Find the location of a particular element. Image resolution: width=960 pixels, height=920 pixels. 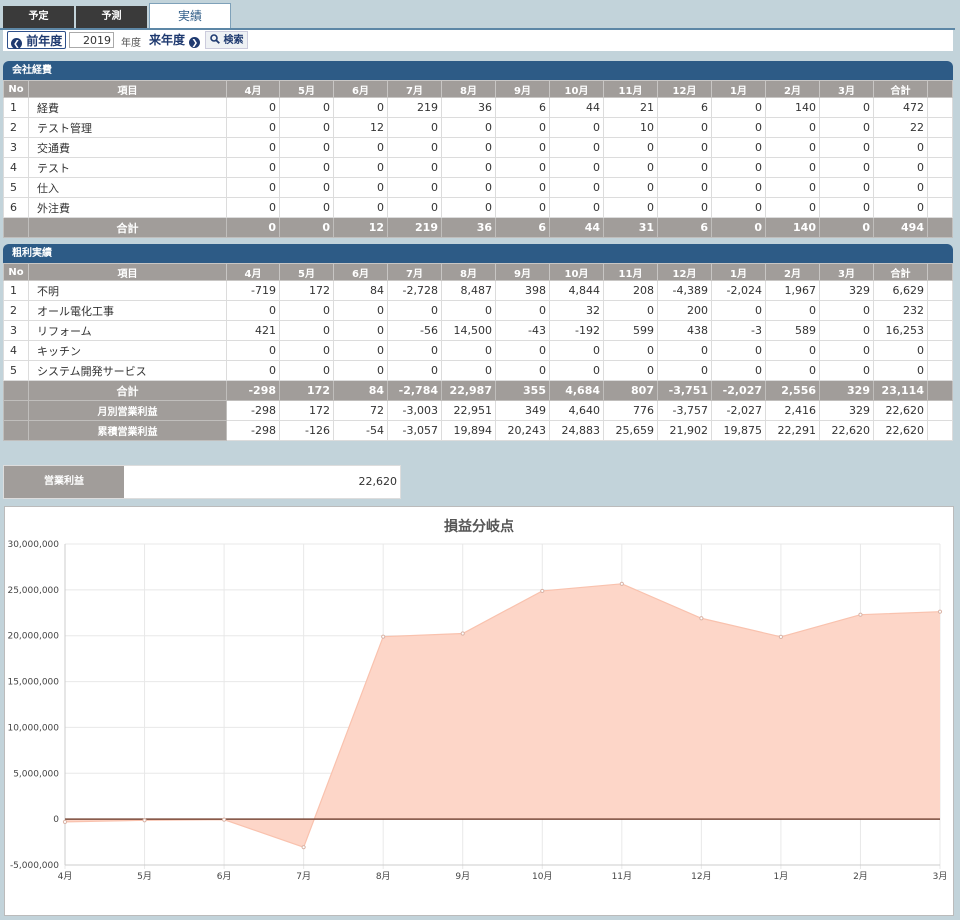

operating-profit-label: 営業利益 is located at coordinates (64, 482).